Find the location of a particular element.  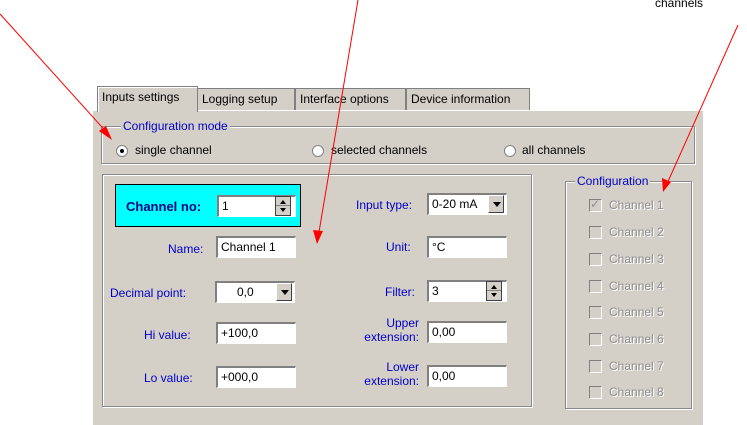

lower-extension-label-line2: extension: is located at coordinates (391, 381).